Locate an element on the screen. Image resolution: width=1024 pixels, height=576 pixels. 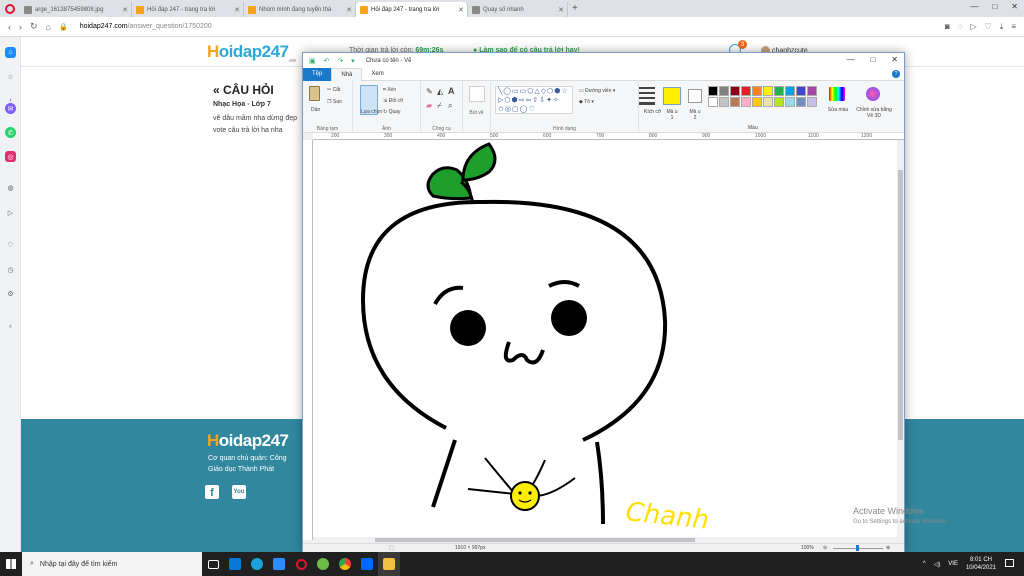
notification-center-icon is located at coordinates (1009, 563).